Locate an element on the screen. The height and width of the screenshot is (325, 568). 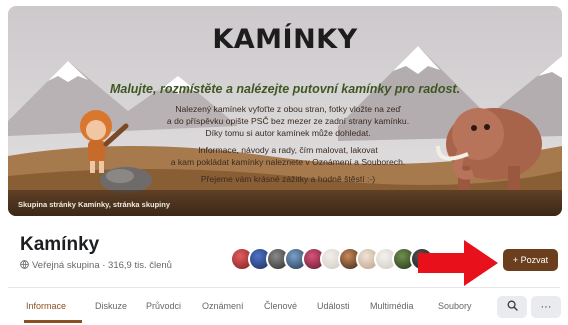
group-name: Kamínky is located at coordinates (59, 245).